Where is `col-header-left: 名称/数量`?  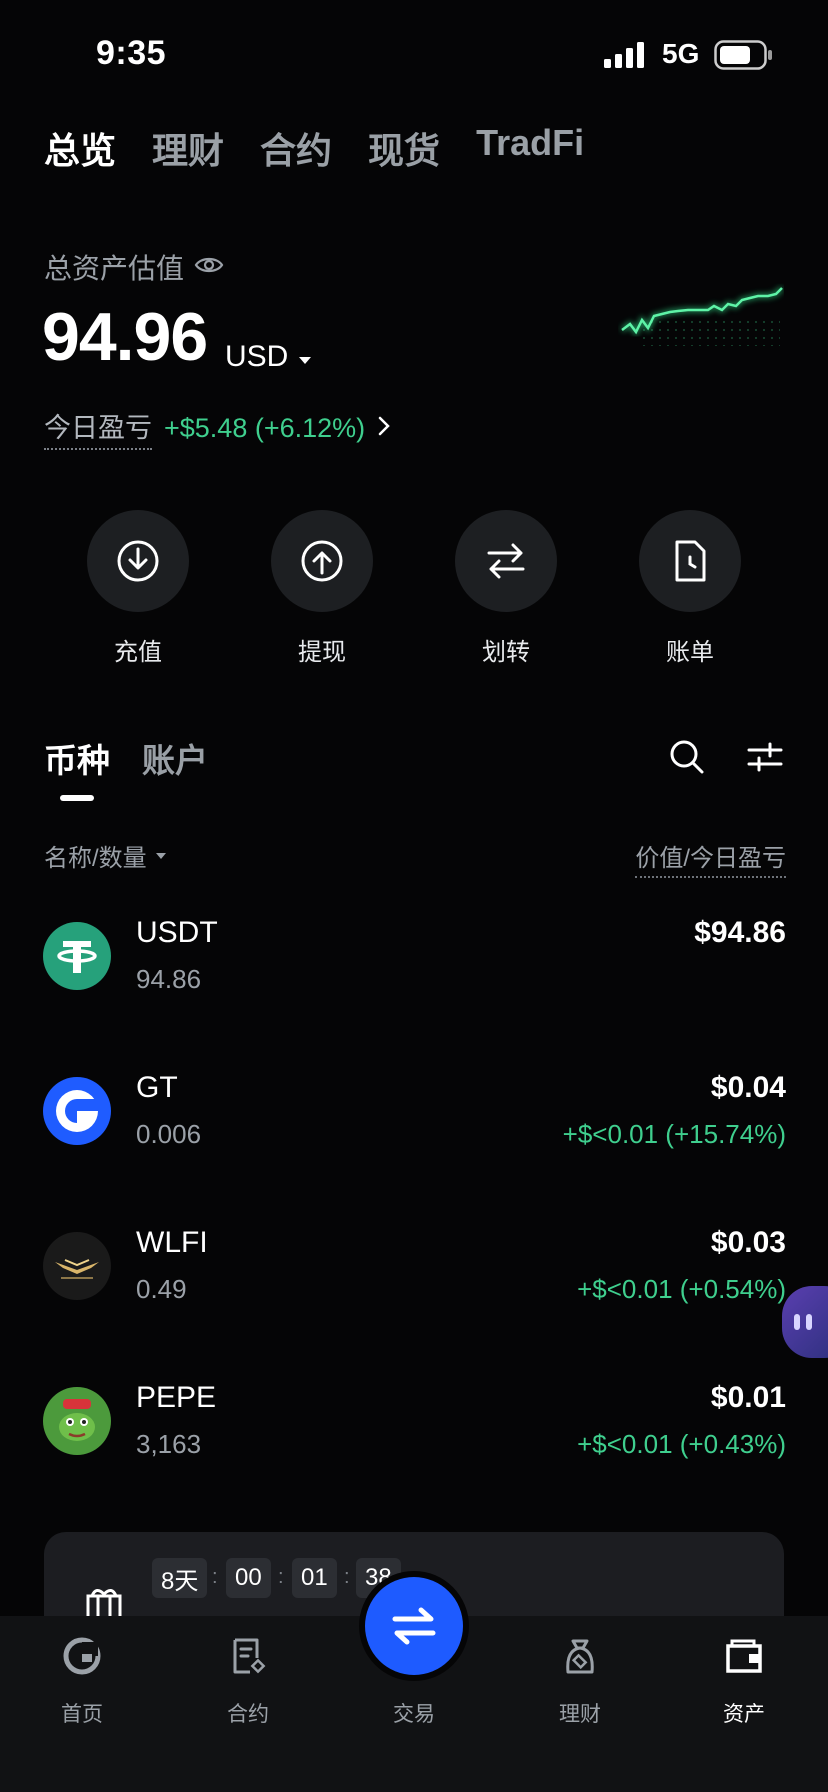 col-header-left: 名称/数量 is located at coordinates (95, 858).